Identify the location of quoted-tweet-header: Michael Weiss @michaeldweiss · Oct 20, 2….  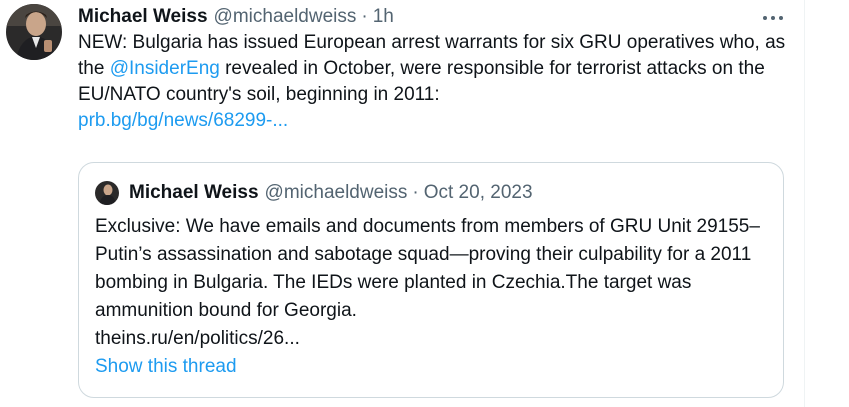
(314, 193).